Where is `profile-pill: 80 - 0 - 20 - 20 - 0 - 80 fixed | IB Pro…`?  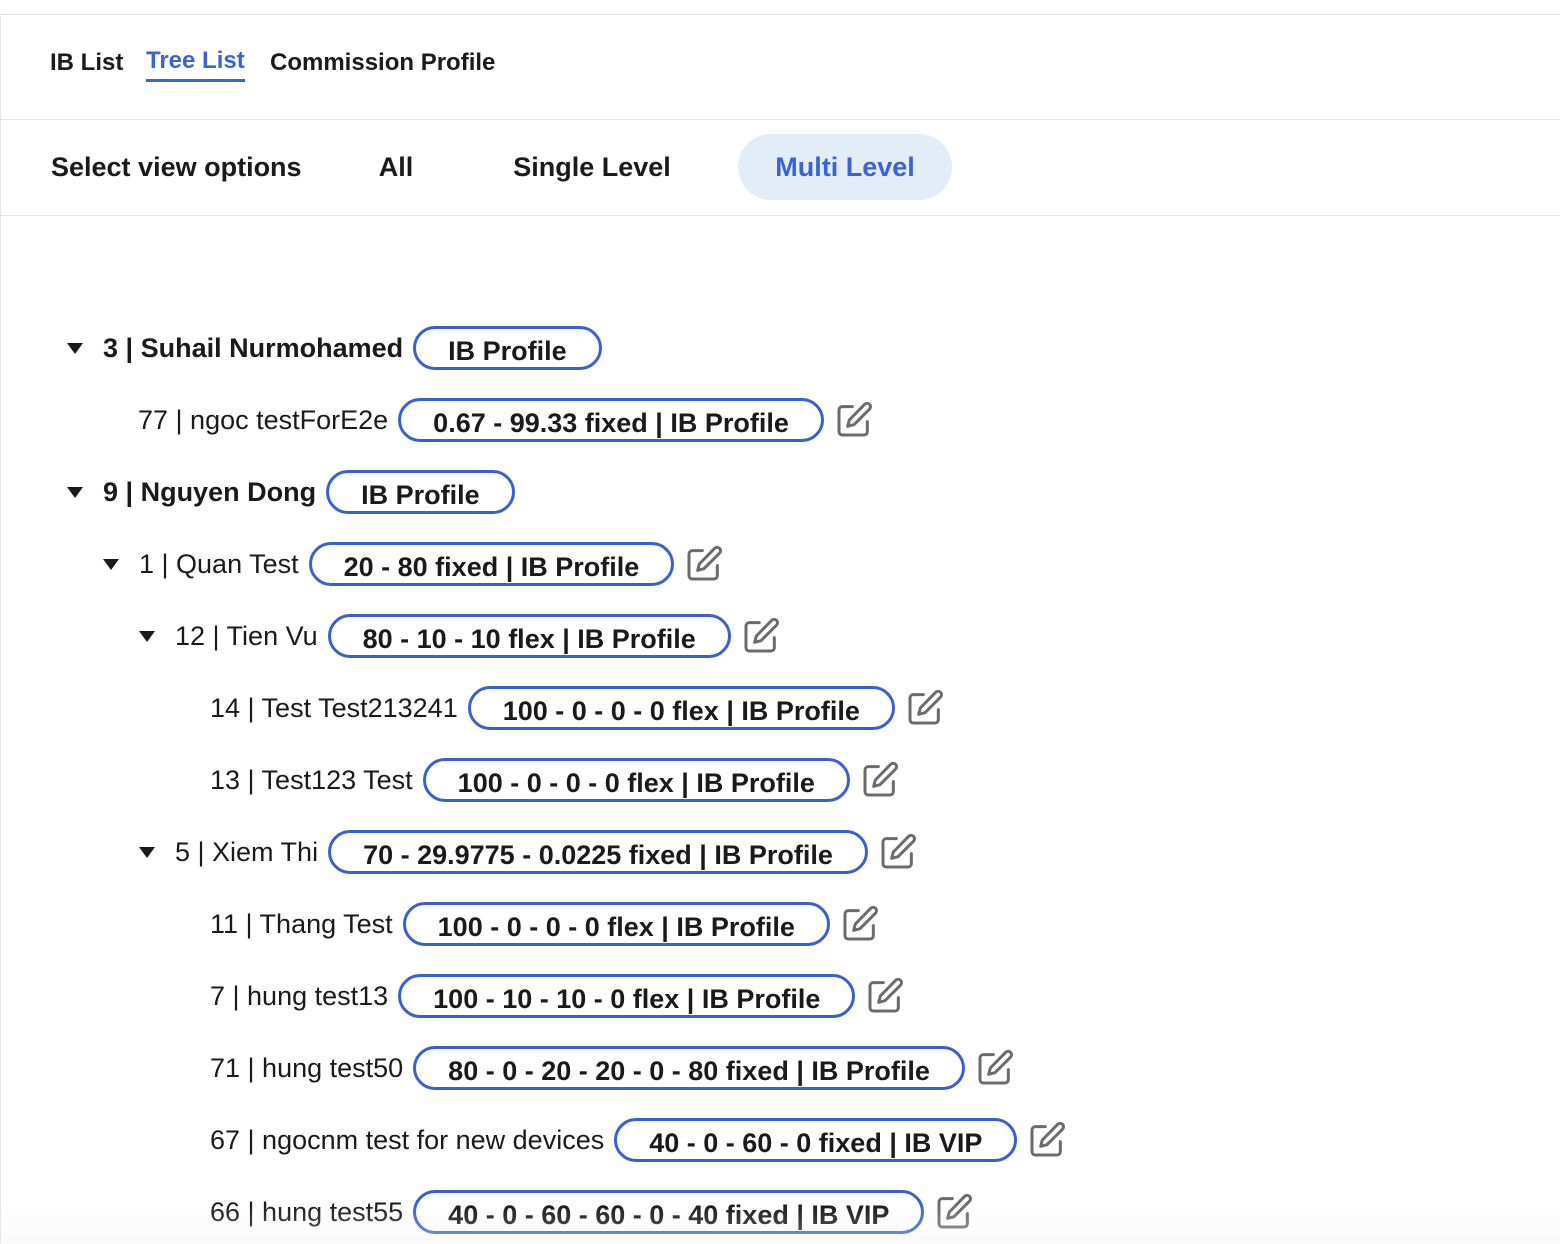
profile-pill: 80 - 0 - 20 - 20 - 0 - 80 fixed | IB Pro… is located at coordinates (689, 1068).